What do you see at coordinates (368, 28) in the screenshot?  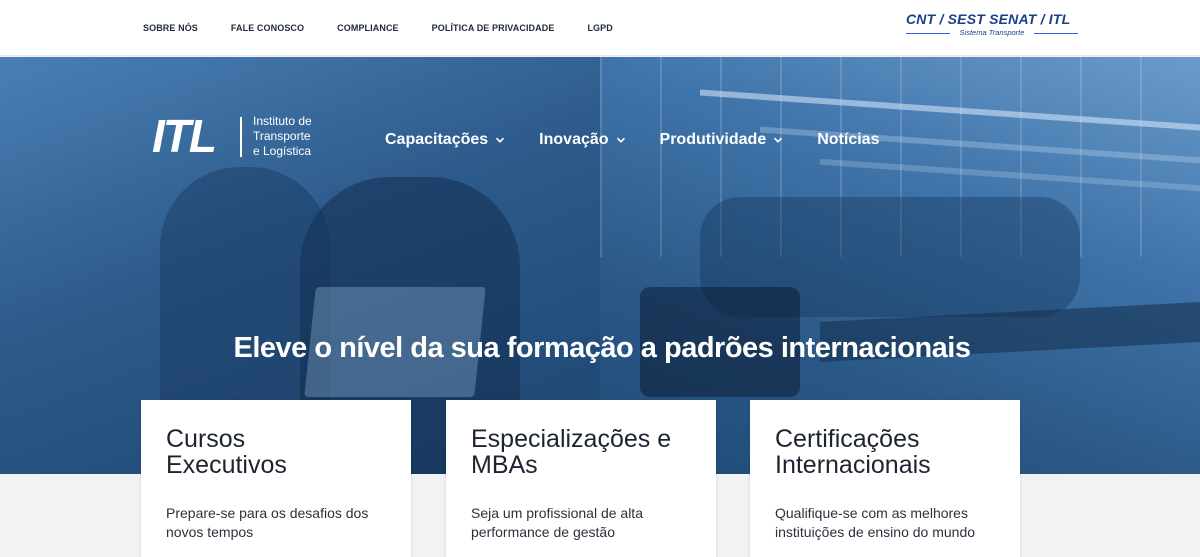 I see `link-compliance: COMPLIANCE` at bounding box center [368, 28].